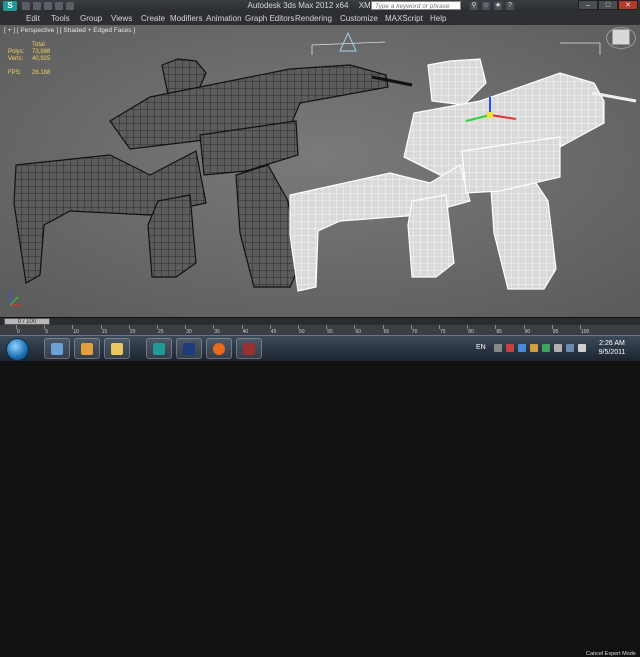 Image resolution: width=640 pixels, height=657 pixels. I want to click on menu-help: Help, so click(438, 18).